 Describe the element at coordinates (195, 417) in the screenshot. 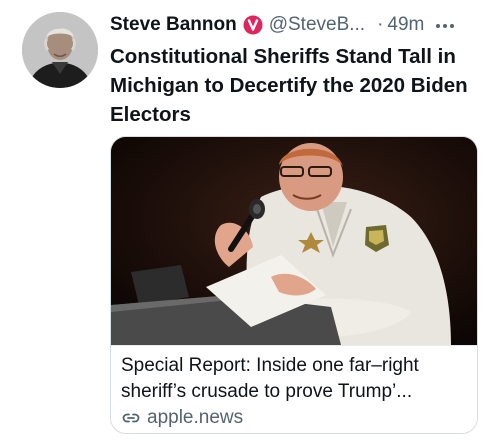

I see `card-domain-text: apple.news` at that location.